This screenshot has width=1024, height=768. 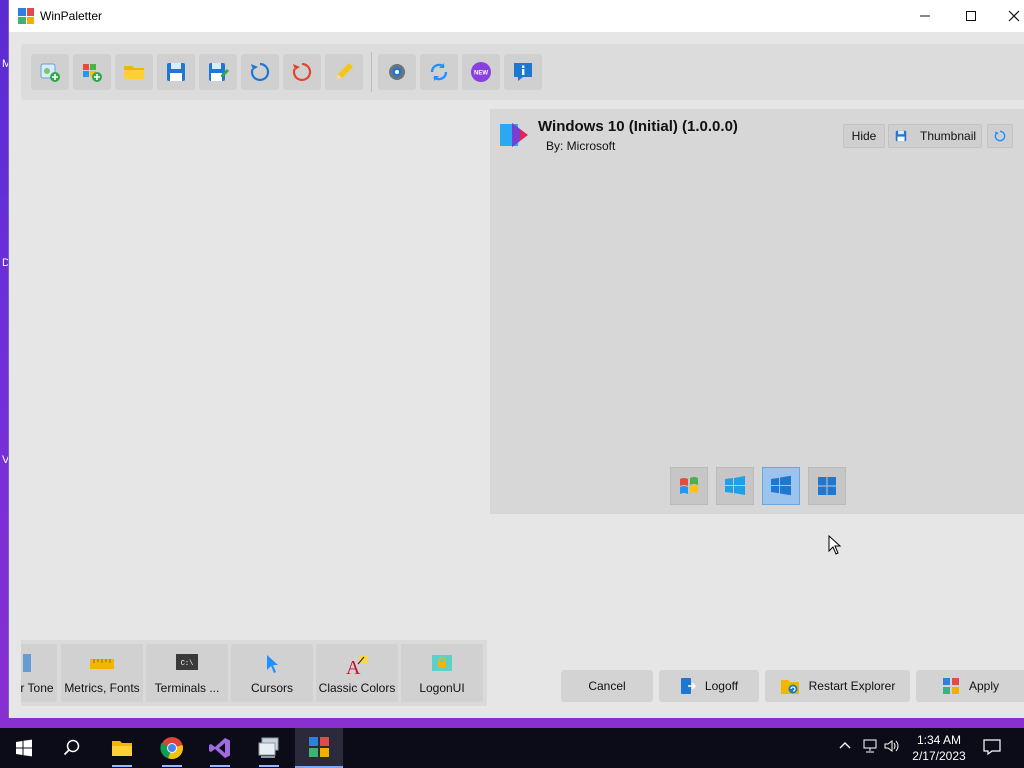 I want to click on save-as-icon, so click(x=219, y=72).